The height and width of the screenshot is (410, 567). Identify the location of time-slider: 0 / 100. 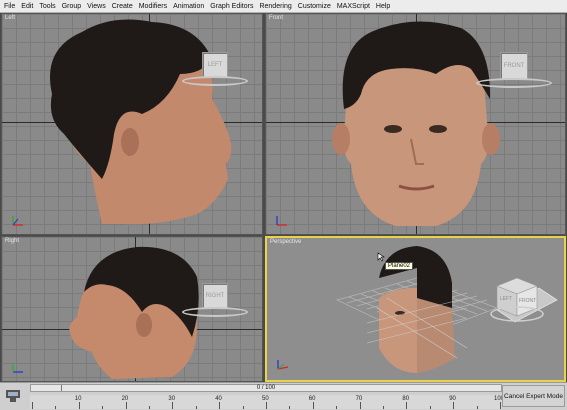
(266, 388).